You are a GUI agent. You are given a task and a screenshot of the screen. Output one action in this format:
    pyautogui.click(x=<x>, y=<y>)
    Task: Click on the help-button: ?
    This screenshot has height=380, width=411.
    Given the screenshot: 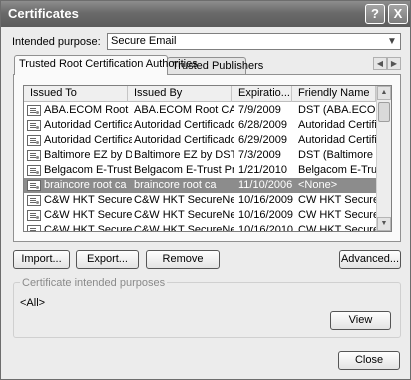 What is the action you would take?
    pyautogui.click(x=375, y=14)
    